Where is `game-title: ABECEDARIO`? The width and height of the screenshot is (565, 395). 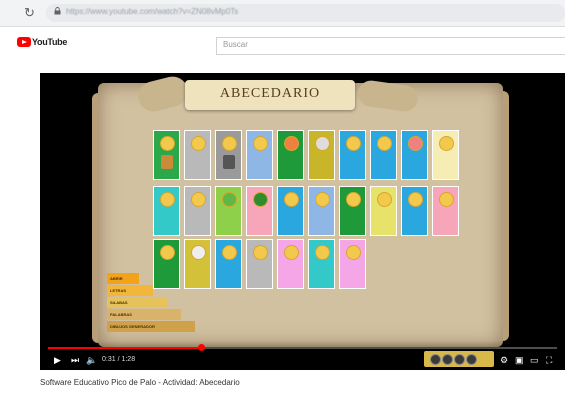 game-title: ABECEDARIO is located at coordinates (270, 93).